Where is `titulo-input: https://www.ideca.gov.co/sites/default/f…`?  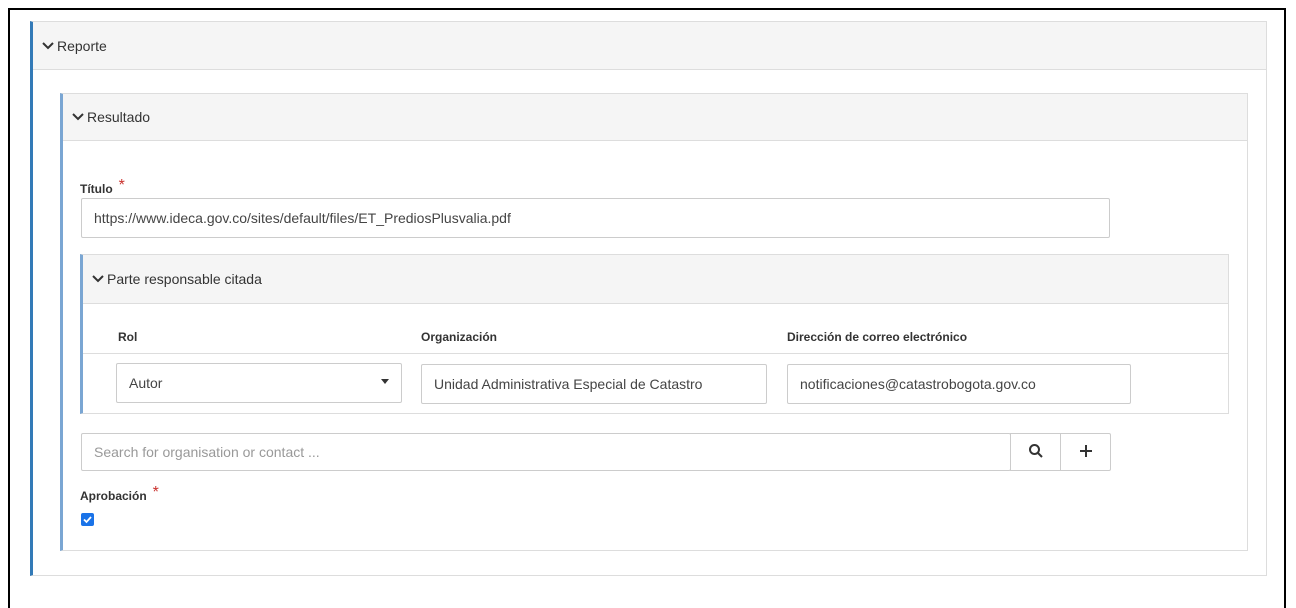
titulo-input: https://www.ideca.gov.co/sites/default/f… is located at coordinates (595, 218).